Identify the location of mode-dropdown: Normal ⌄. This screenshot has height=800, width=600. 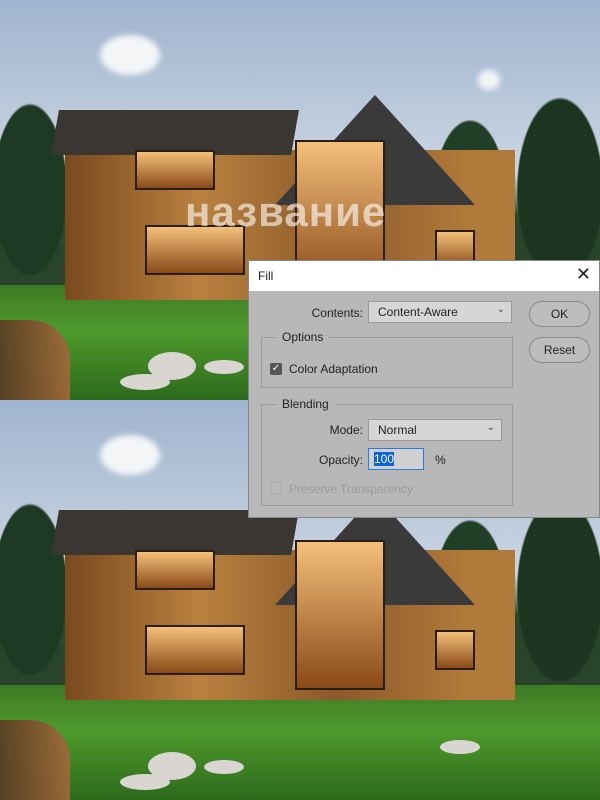
(435, 430).